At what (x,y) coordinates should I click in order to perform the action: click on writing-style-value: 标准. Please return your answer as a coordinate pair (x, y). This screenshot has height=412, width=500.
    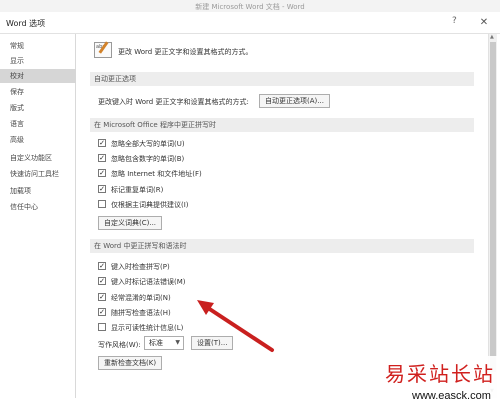
    Looking at the image, I should click on (156, 343).